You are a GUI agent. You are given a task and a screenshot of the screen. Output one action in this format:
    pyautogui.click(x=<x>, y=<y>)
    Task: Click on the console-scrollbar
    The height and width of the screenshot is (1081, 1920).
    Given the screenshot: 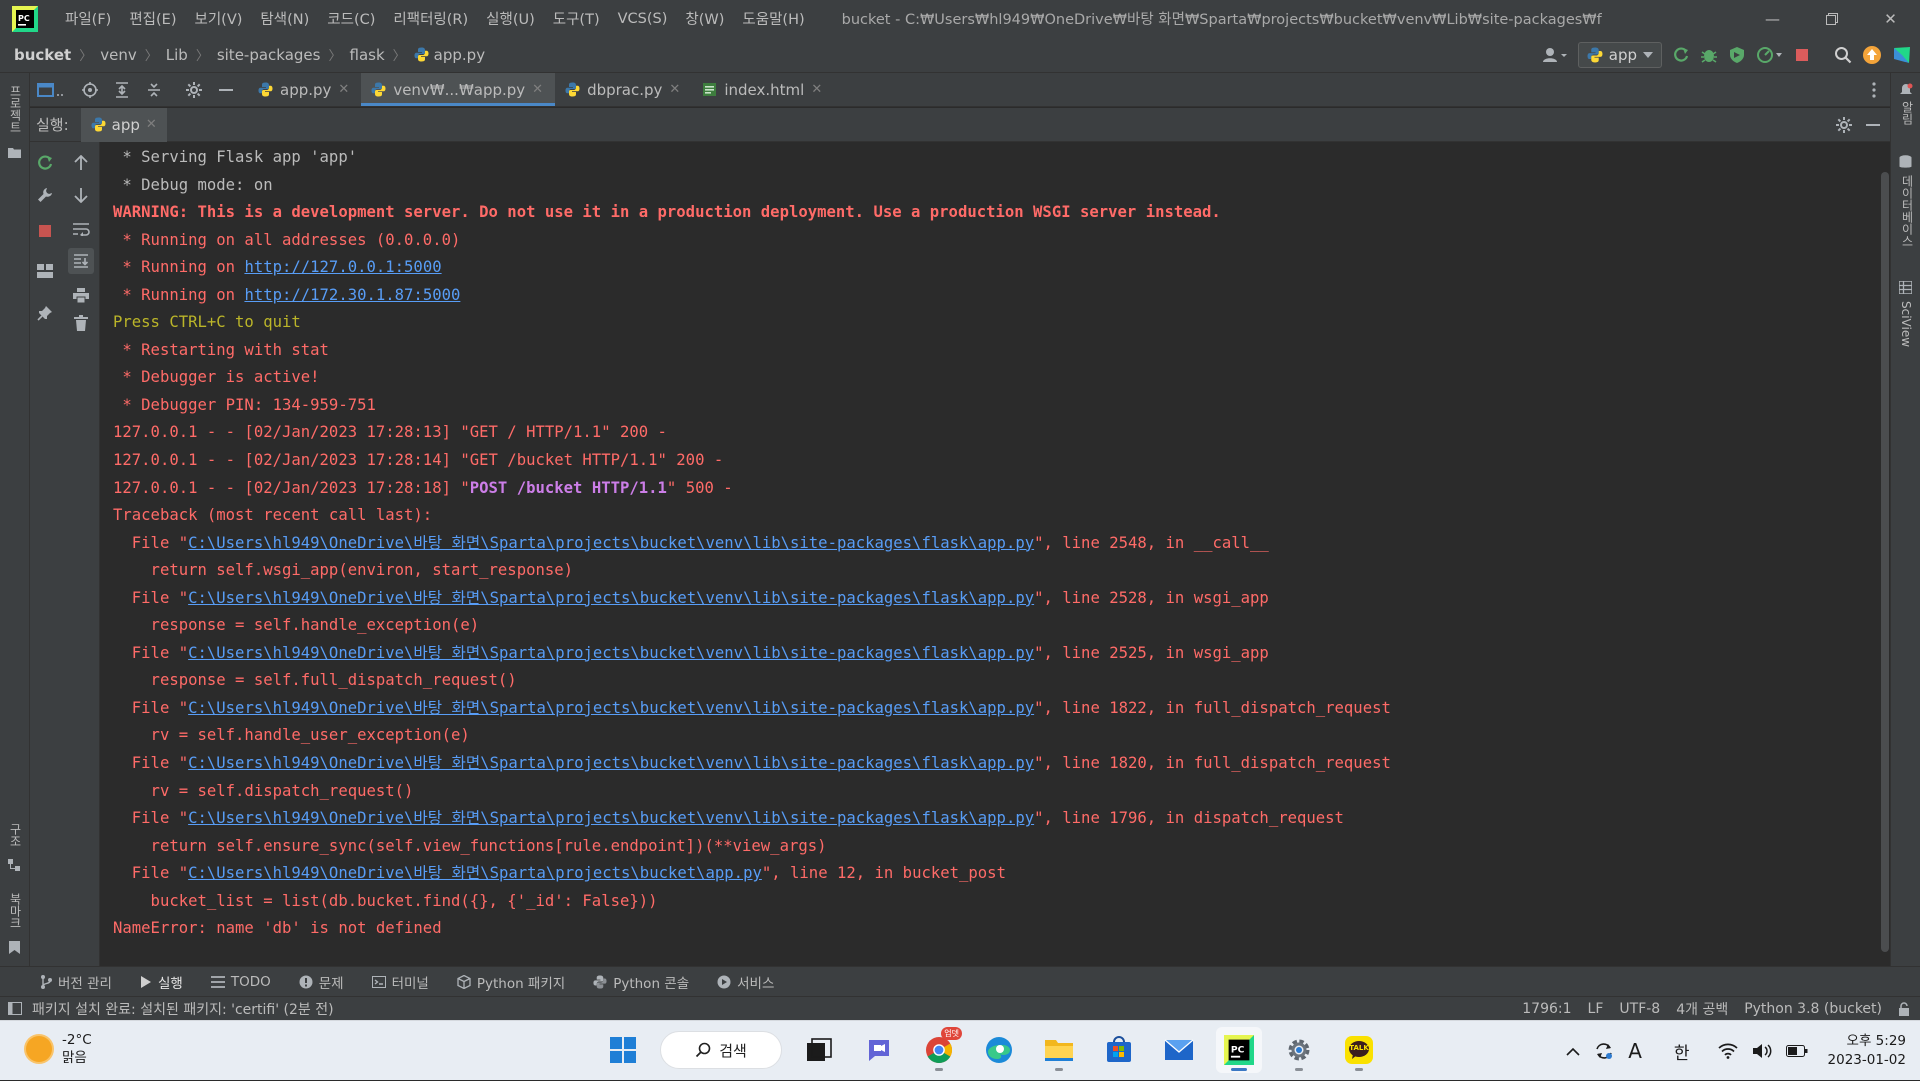 What is the action you would take?
    pyautogui.click(x=1885, y=554)
    